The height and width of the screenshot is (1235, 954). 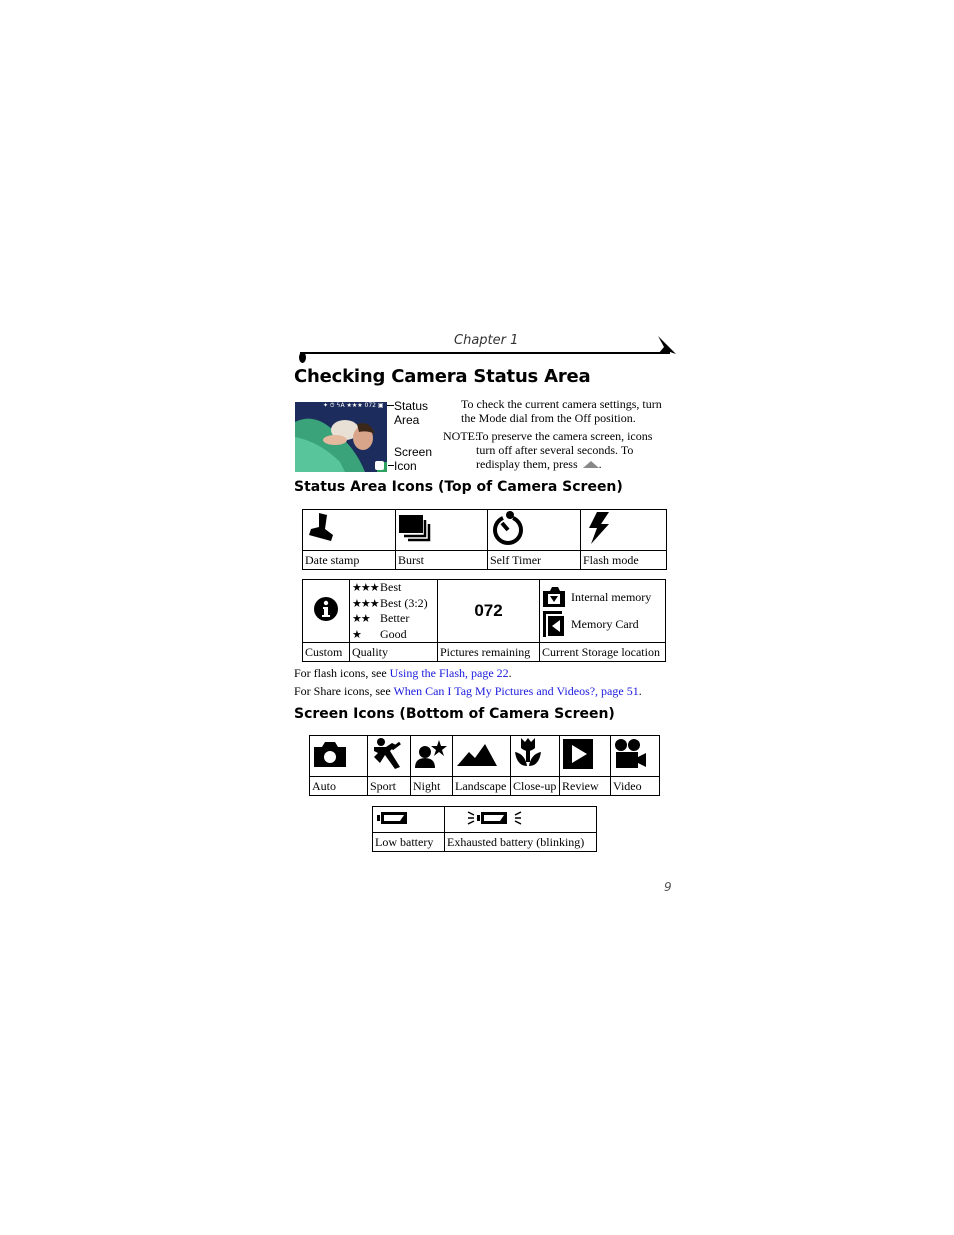 I want to click on camera-screen-image: ✦ ⏱ ϟA ★★★ 072 ▣, so click(x=341, y=437).